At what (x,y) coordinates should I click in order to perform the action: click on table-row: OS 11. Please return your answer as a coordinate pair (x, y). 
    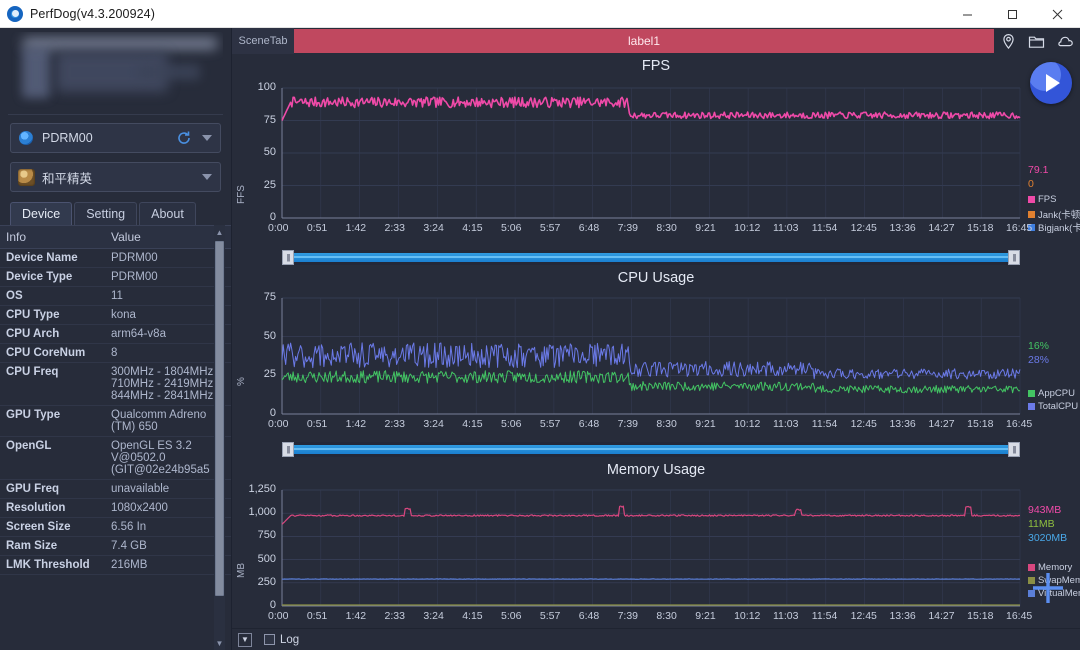
    Looking at the image, I should click on (115, 296).